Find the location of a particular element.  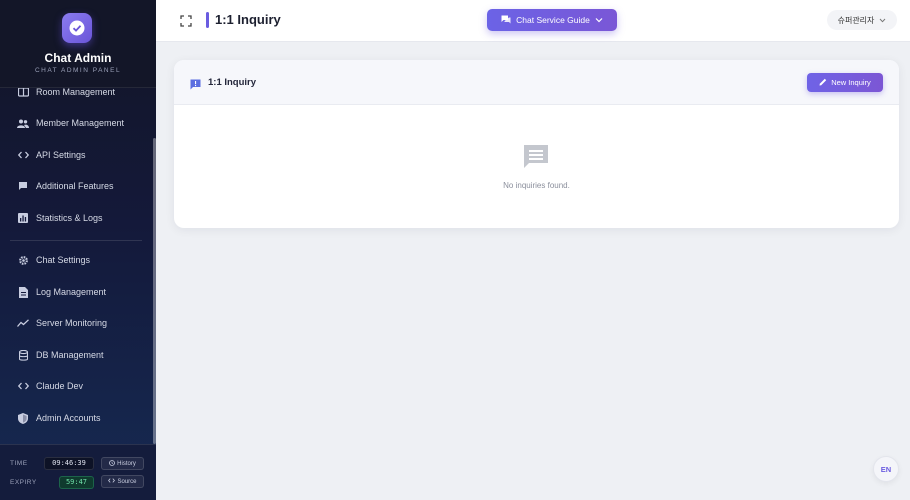

sidebar-item-label: Log Management is located at coordinates (71, 292).